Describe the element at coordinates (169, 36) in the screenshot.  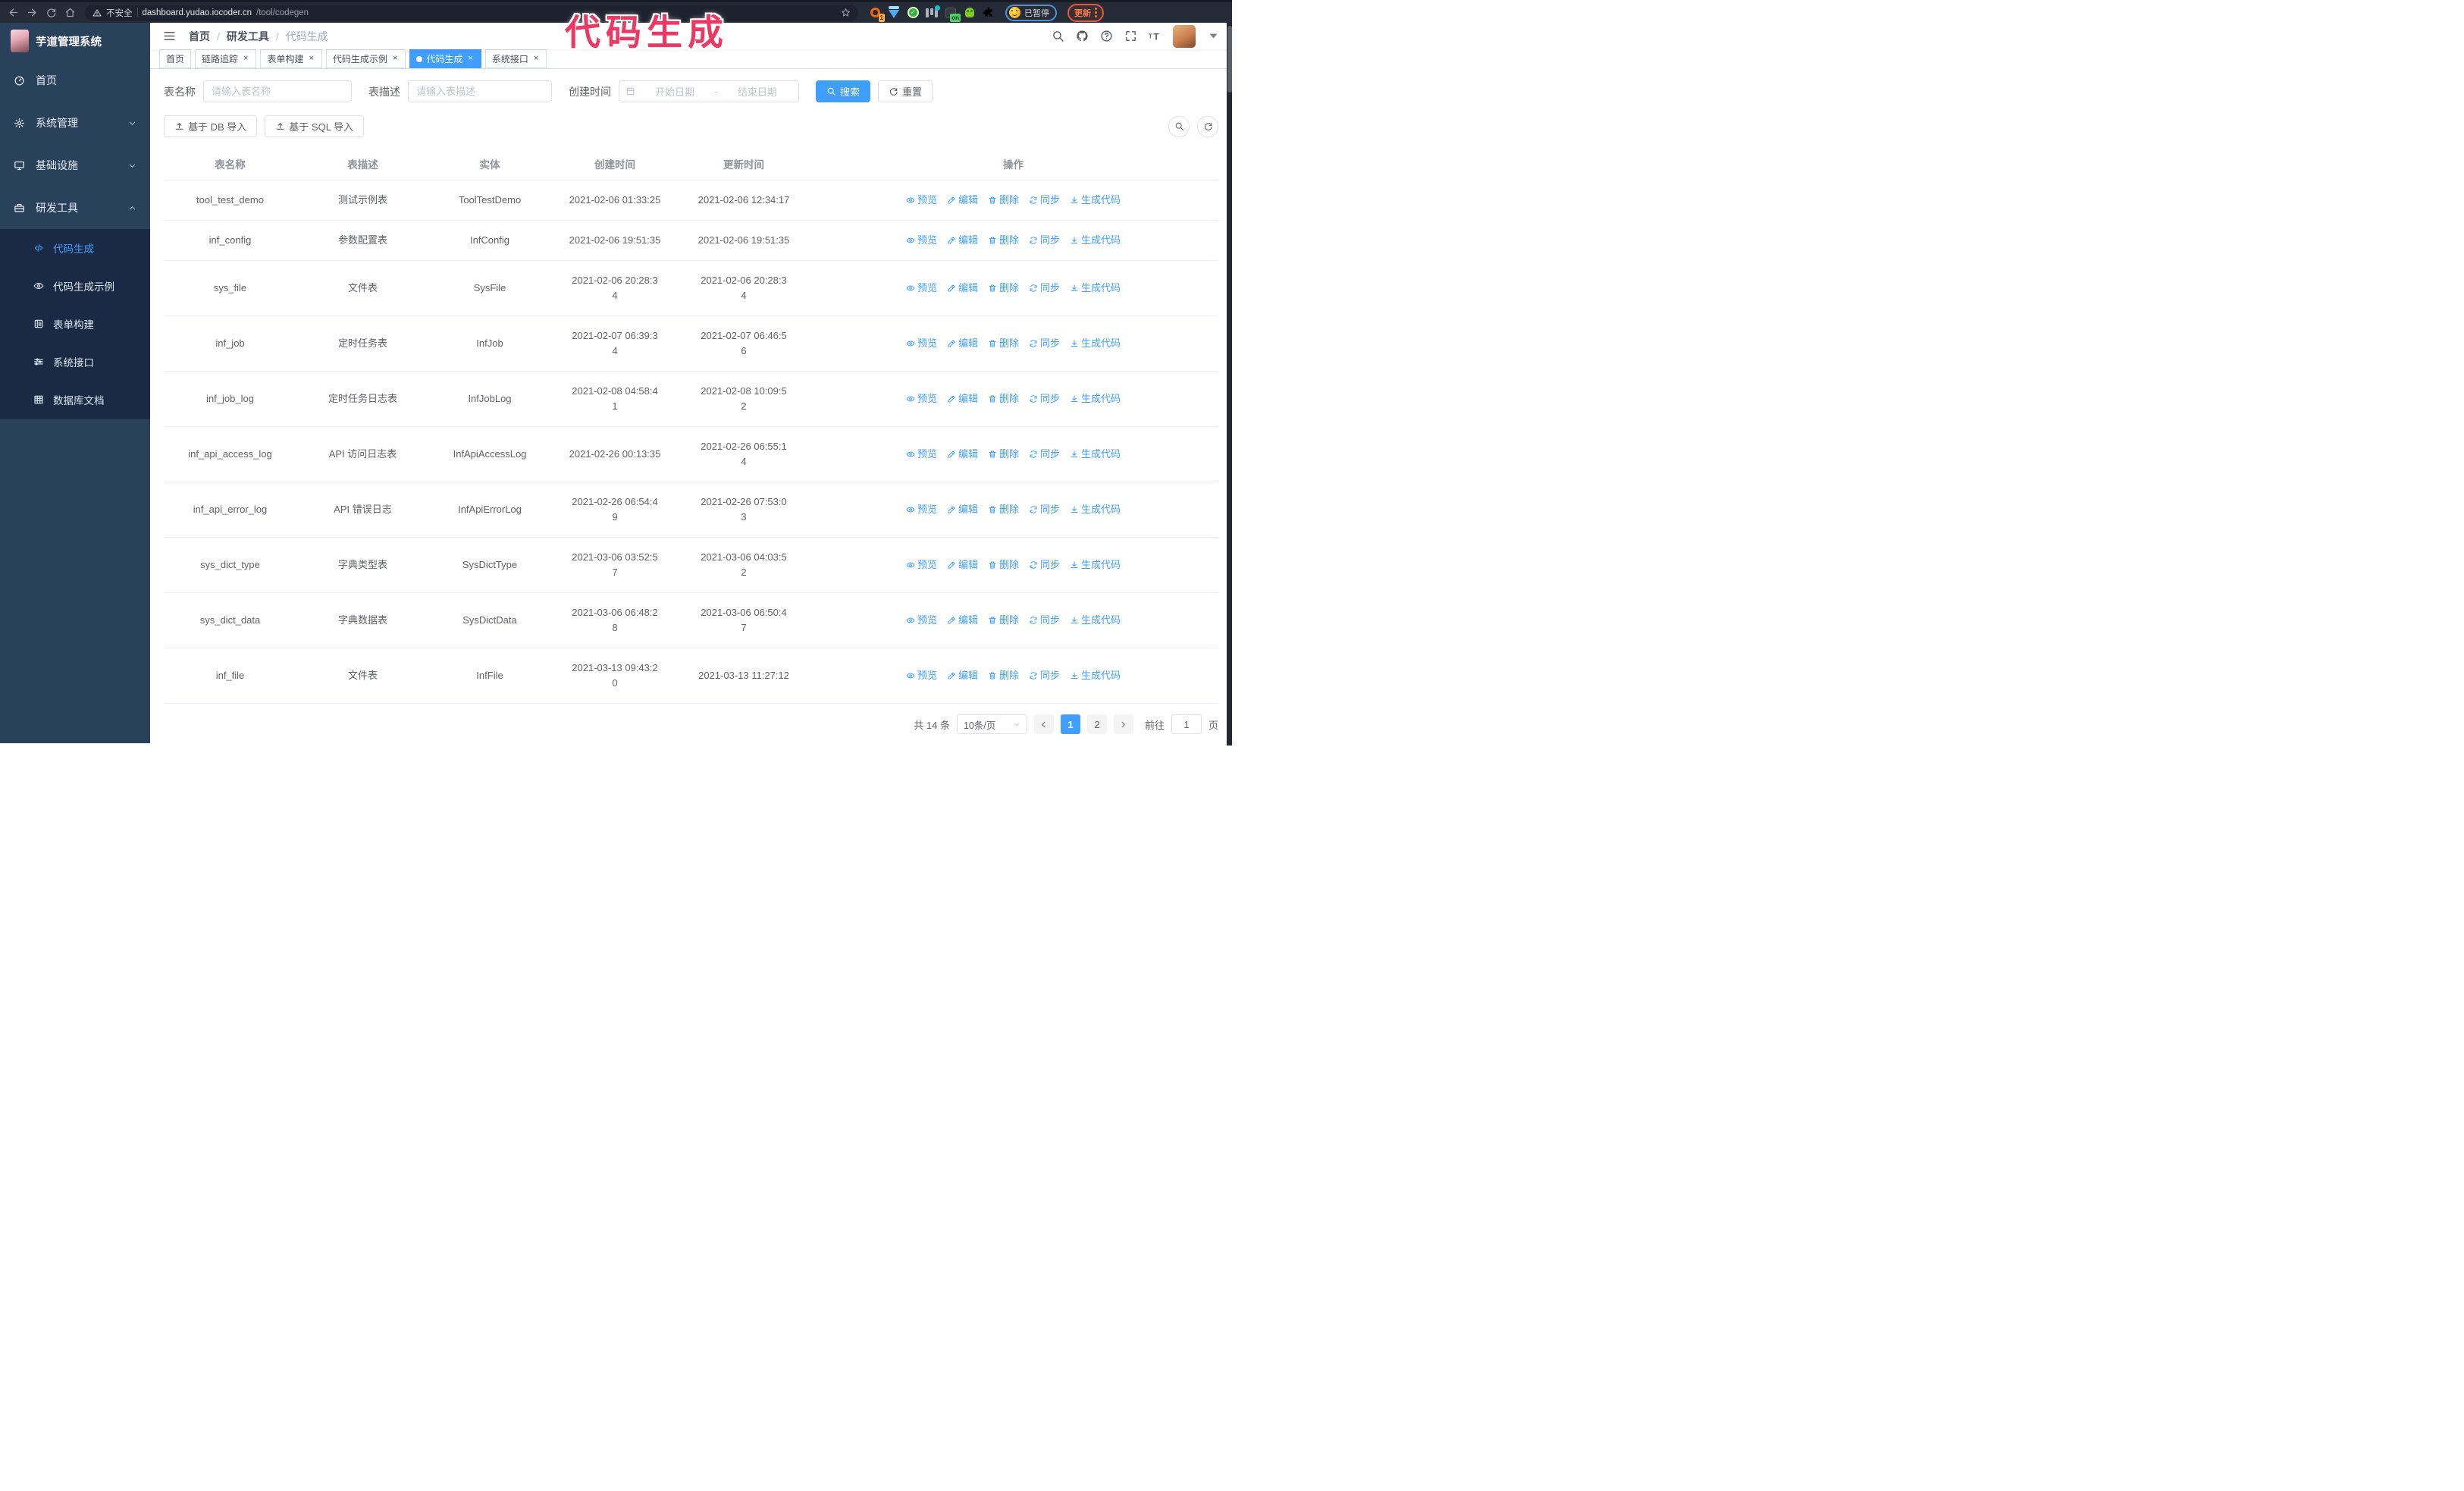
I see `hamburger-icon` at that location.